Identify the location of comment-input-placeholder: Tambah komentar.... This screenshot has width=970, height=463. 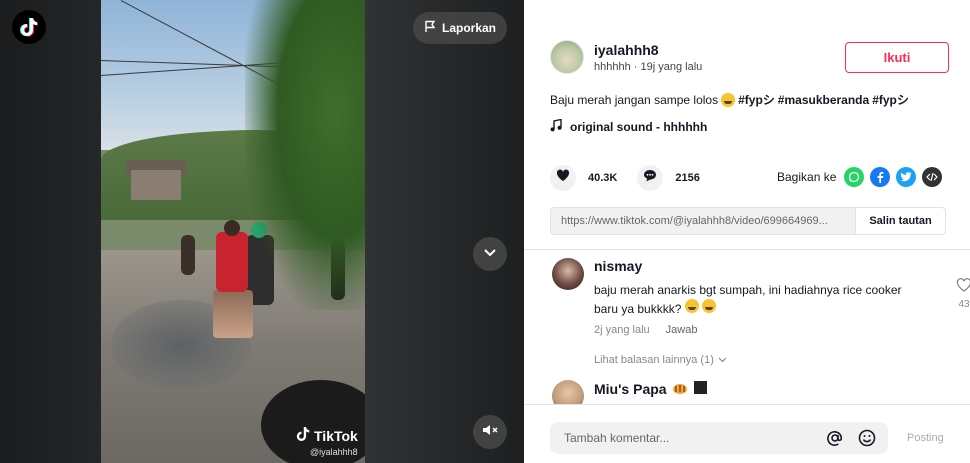
(617, 438).